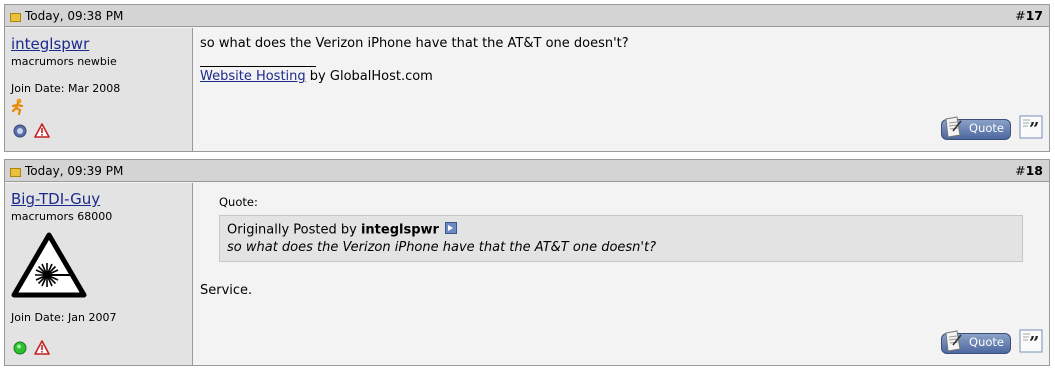  Describe the element at coordinates (98, 108) in the screenshot. I see `aim-icon` at that location.